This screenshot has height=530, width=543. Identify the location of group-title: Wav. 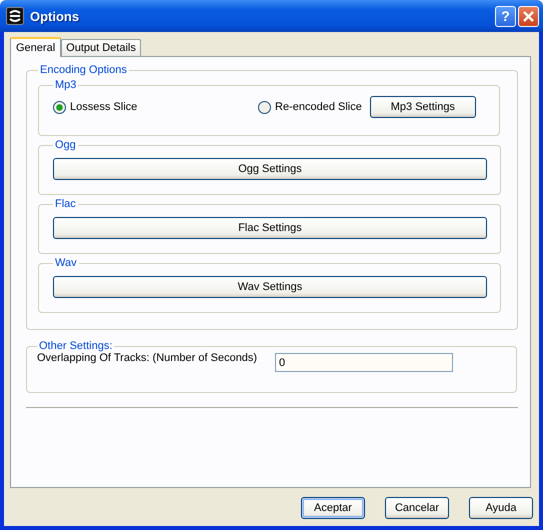
(66, 263).